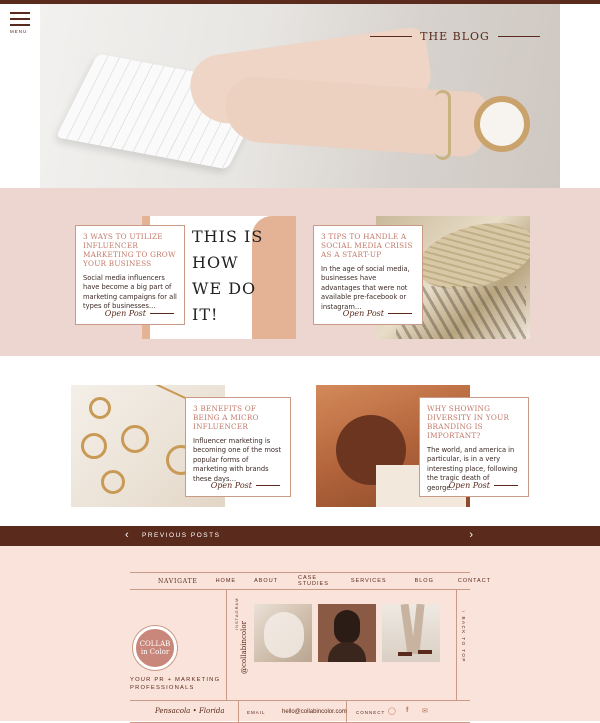 The height and width of the screenshot is (723, 600). Describe the element at coordinates (314, 712) in the screenshot. I see `email-link: hello@collabincolor.com` at that location.